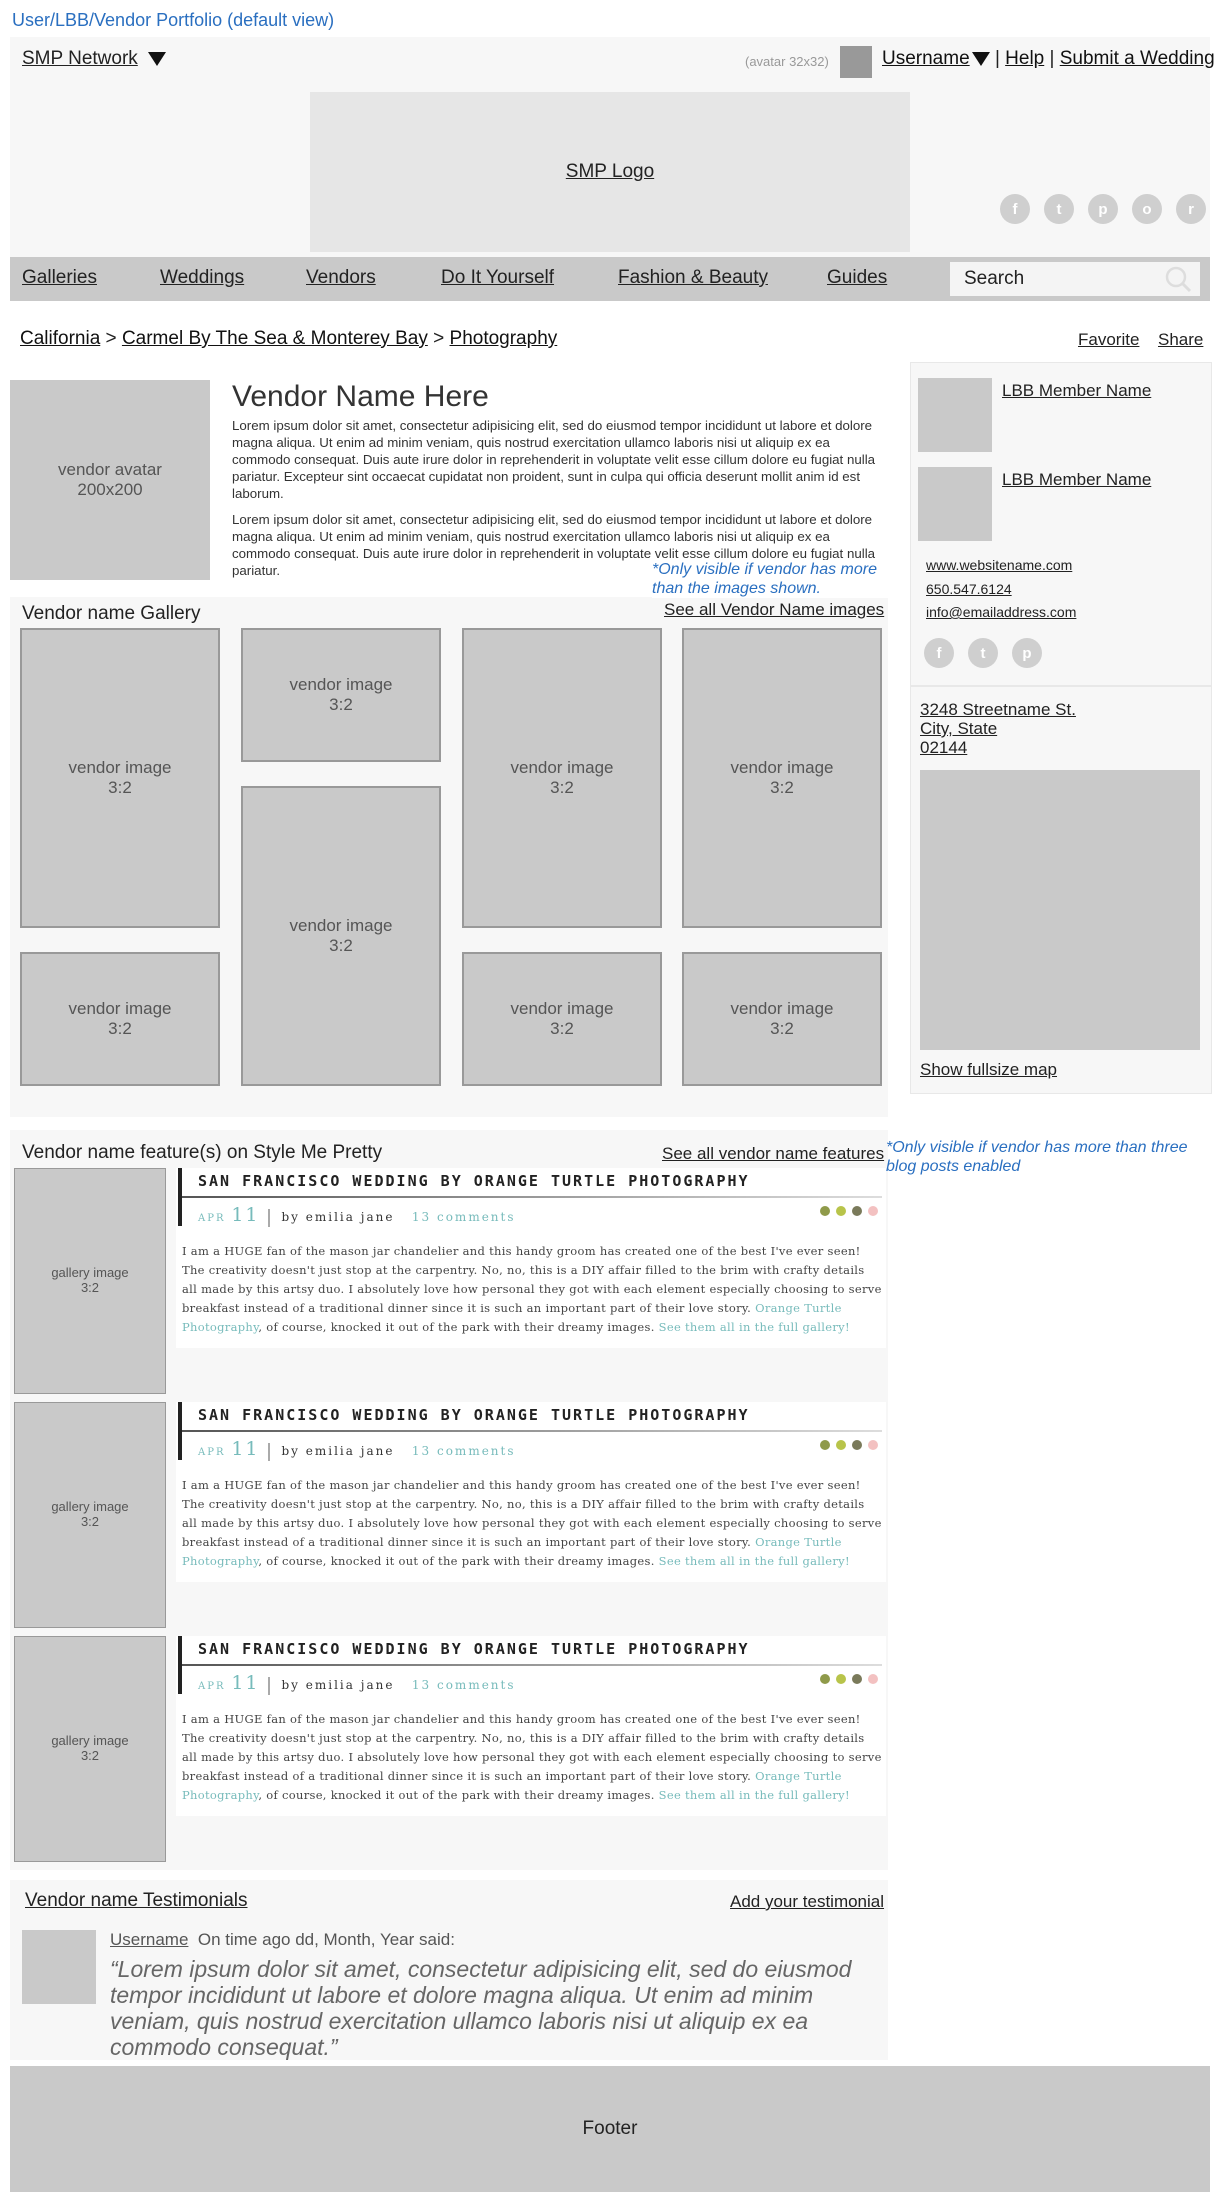  What do you see at coordinates (111, 338) in the screenshot?
I see `breadcrumb-sep: >` at bounding box center [111, 338].